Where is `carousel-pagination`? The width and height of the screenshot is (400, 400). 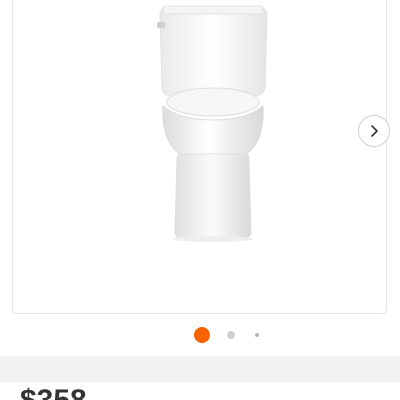
carousel-pagination is located at coordinates (200, 335).